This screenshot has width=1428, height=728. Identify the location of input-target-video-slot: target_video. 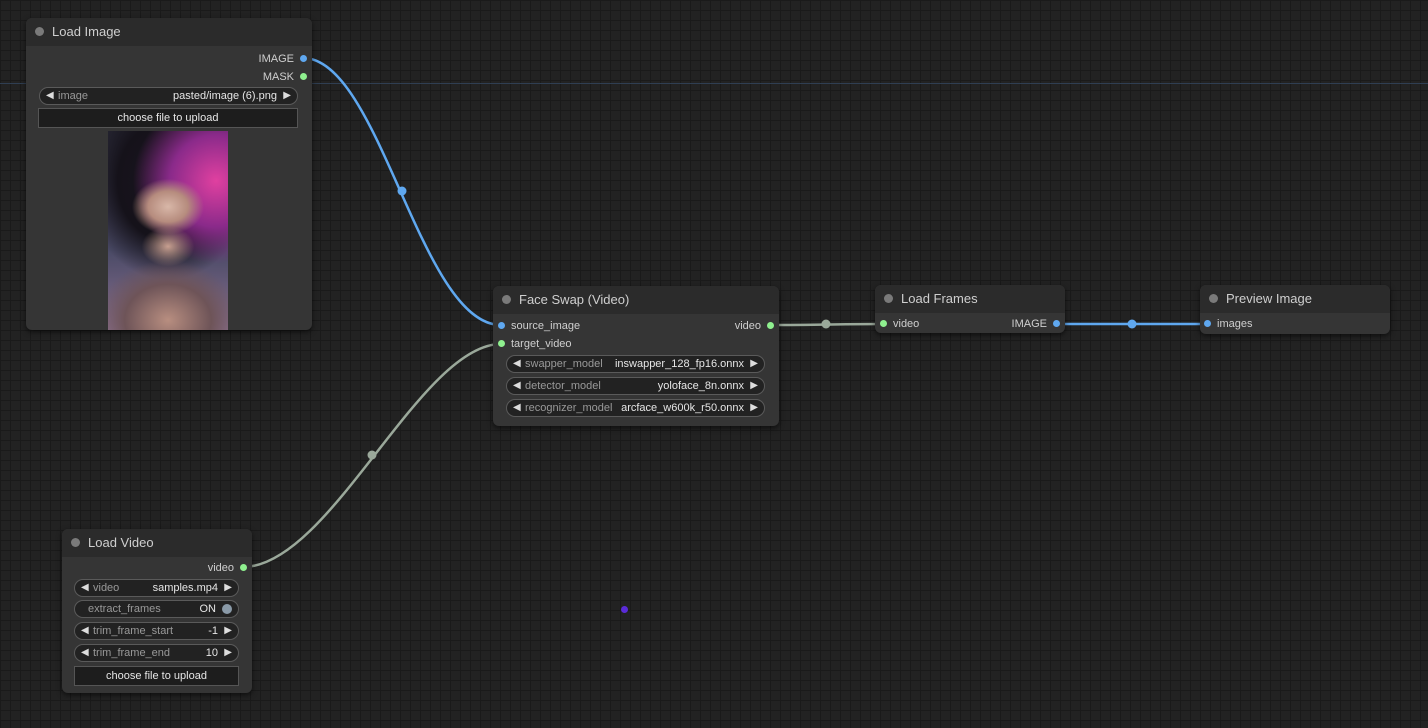
(535, 344).